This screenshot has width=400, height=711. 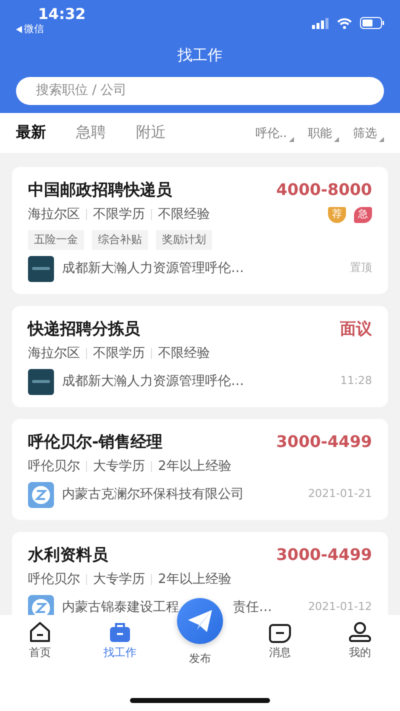 I want to click on job-title: 水利资料员, so click(x=68, y=554).